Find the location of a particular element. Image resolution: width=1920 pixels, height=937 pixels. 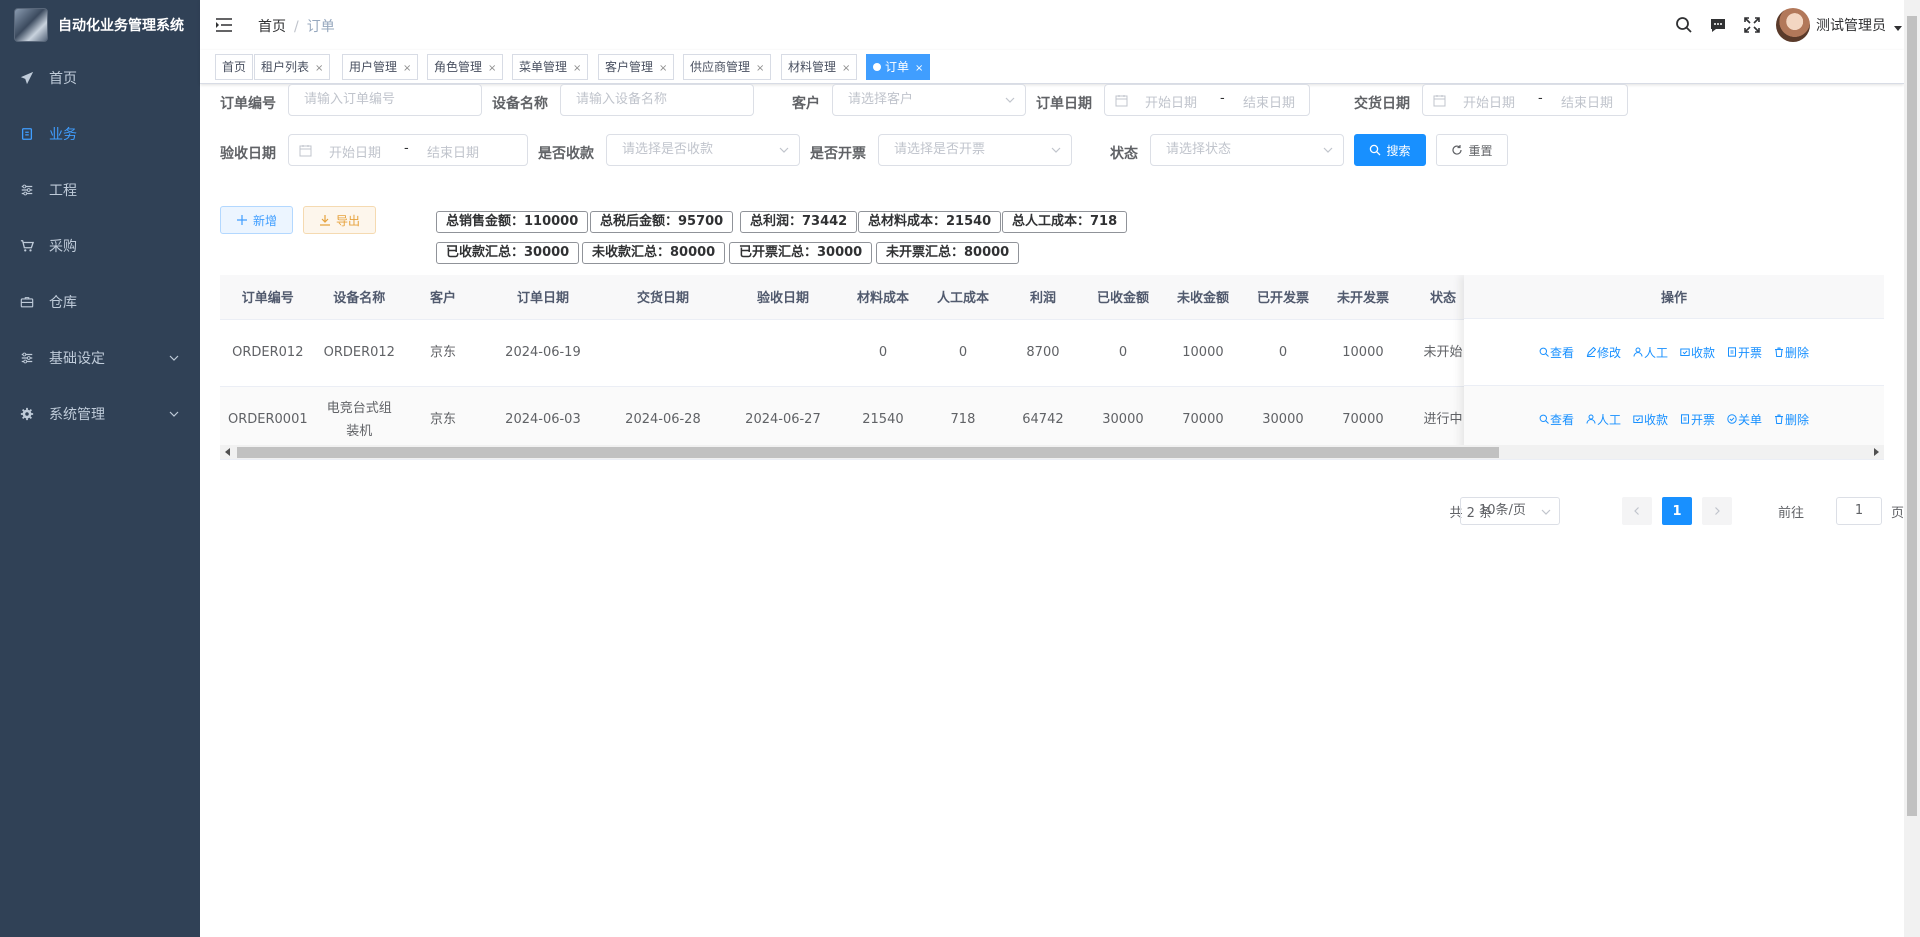

range-start: 开始日期 is located at coordinates (355, 153).